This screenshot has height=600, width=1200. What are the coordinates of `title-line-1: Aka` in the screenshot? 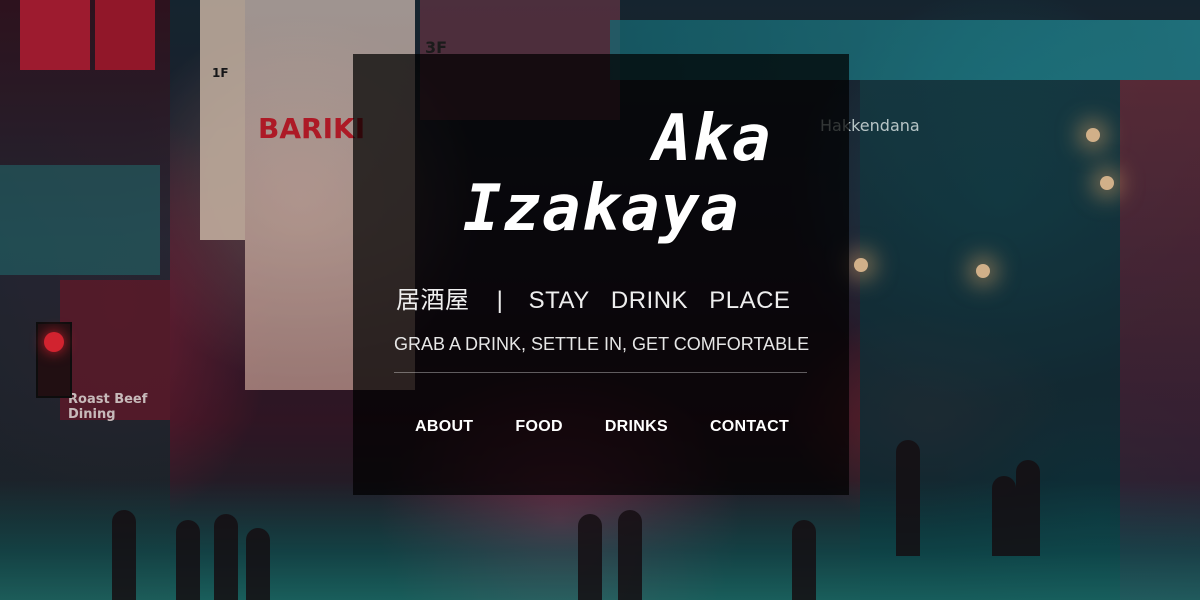 It's located at (712, 139).